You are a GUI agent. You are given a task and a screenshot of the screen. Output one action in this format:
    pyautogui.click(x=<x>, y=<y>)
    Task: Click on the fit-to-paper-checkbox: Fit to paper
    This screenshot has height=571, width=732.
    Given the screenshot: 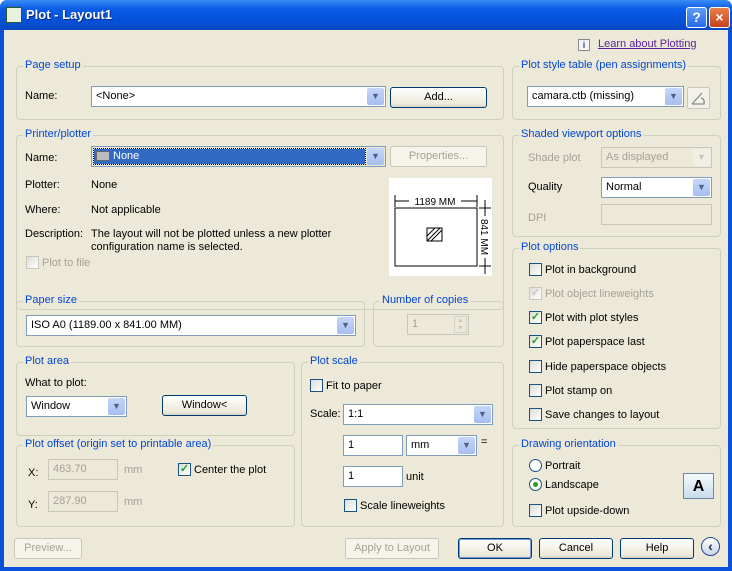 What is the action you would take?
    pyautogui.click(x=346, y=385)
    